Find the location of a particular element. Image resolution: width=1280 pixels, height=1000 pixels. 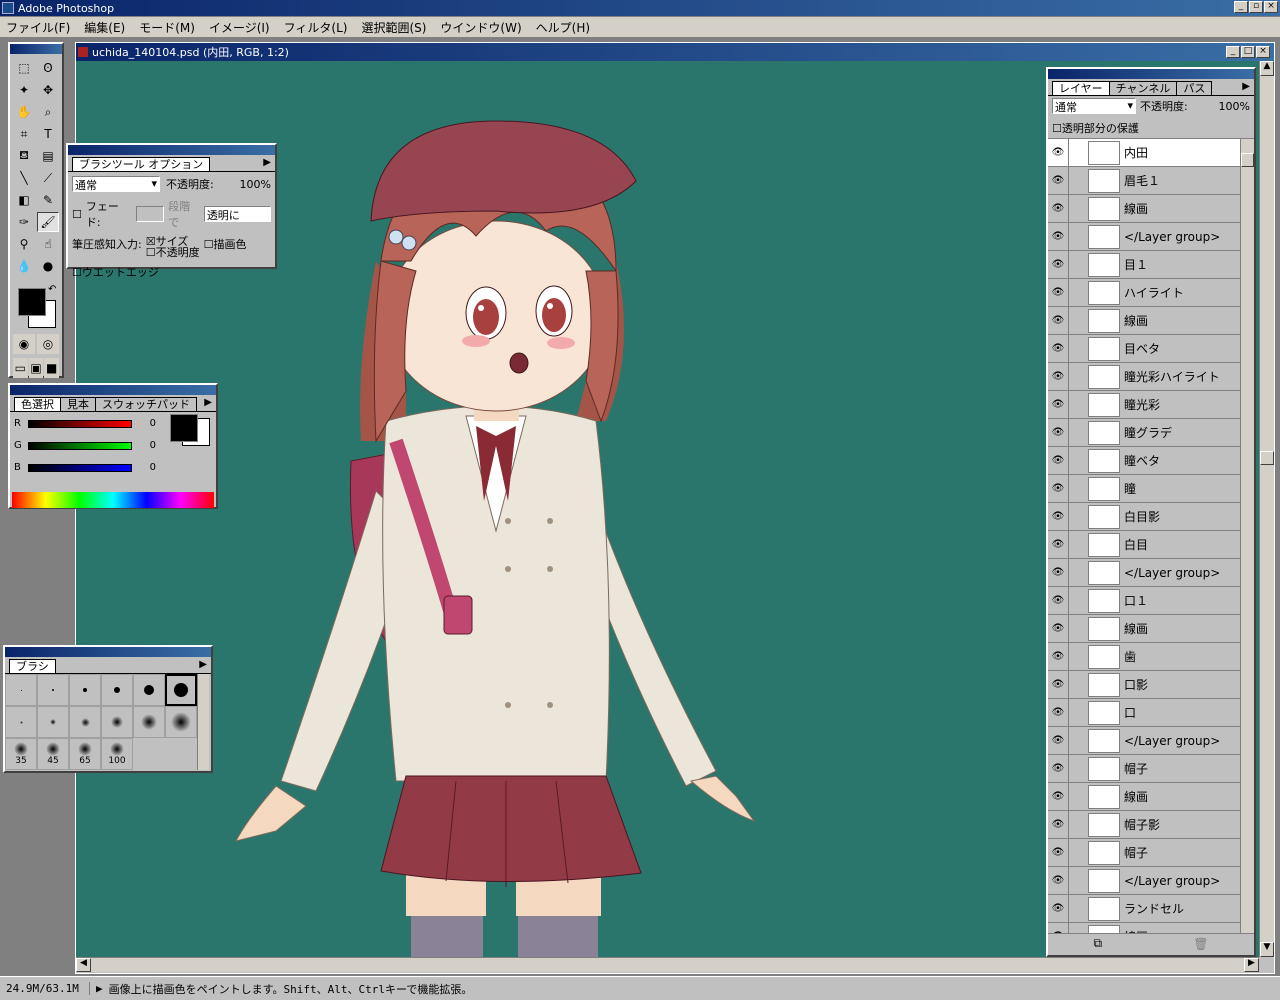

layer-row: 👁 瞳光彩 is located at coordinates (1144, 405).